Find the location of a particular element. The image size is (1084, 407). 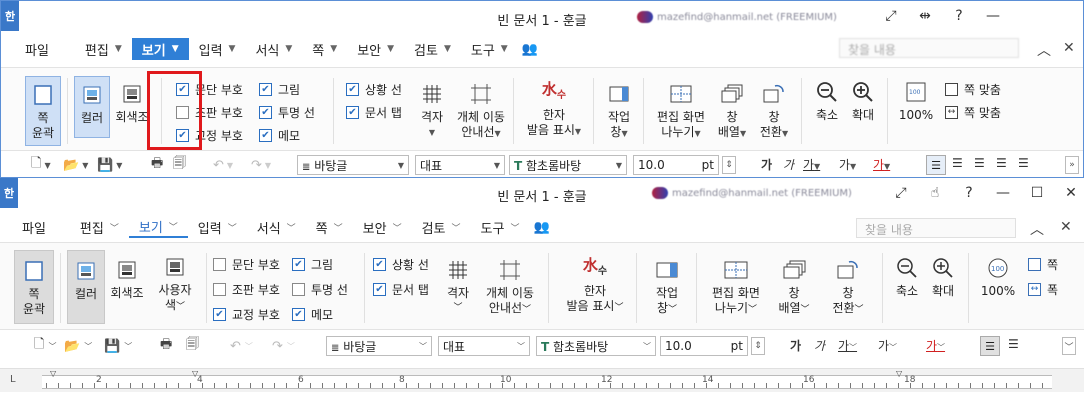

horizontal-ruler: L ▽ ▽ ▽ 2 4 6 8 10 12 14 16 18 is located at coordinates (542, 380).